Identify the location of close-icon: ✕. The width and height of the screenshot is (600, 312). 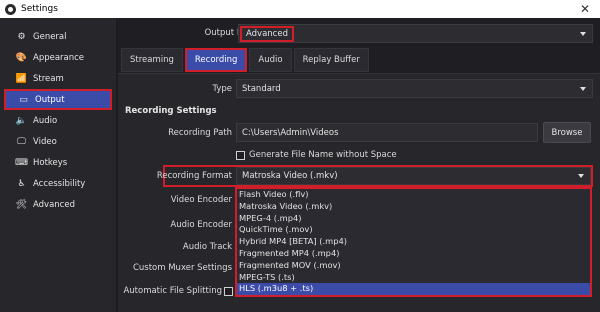
(585, 9).